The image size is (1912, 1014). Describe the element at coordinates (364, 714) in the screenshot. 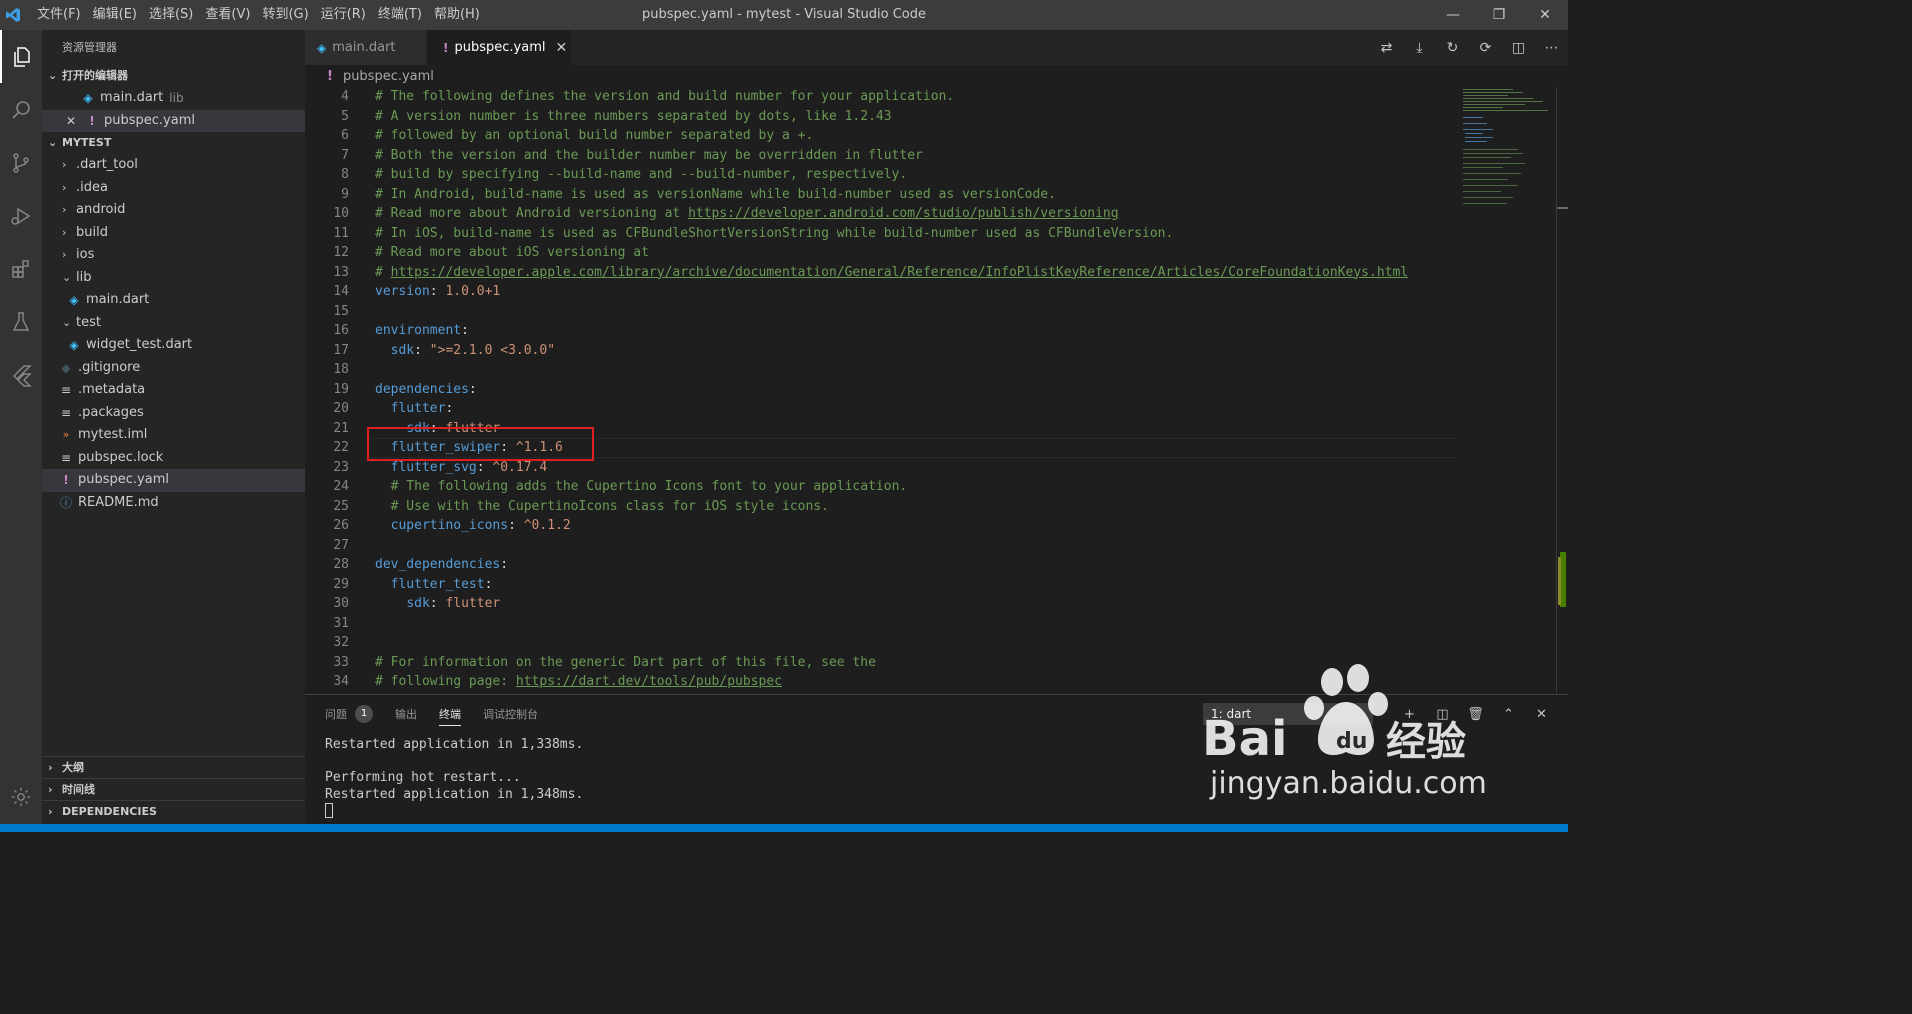

I see `problems-count-badge: 1` at that location.